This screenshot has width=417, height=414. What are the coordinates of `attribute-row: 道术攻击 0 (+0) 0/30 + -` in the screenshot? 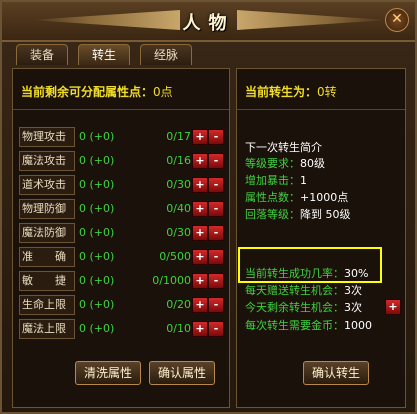 It's located at (122, 185).